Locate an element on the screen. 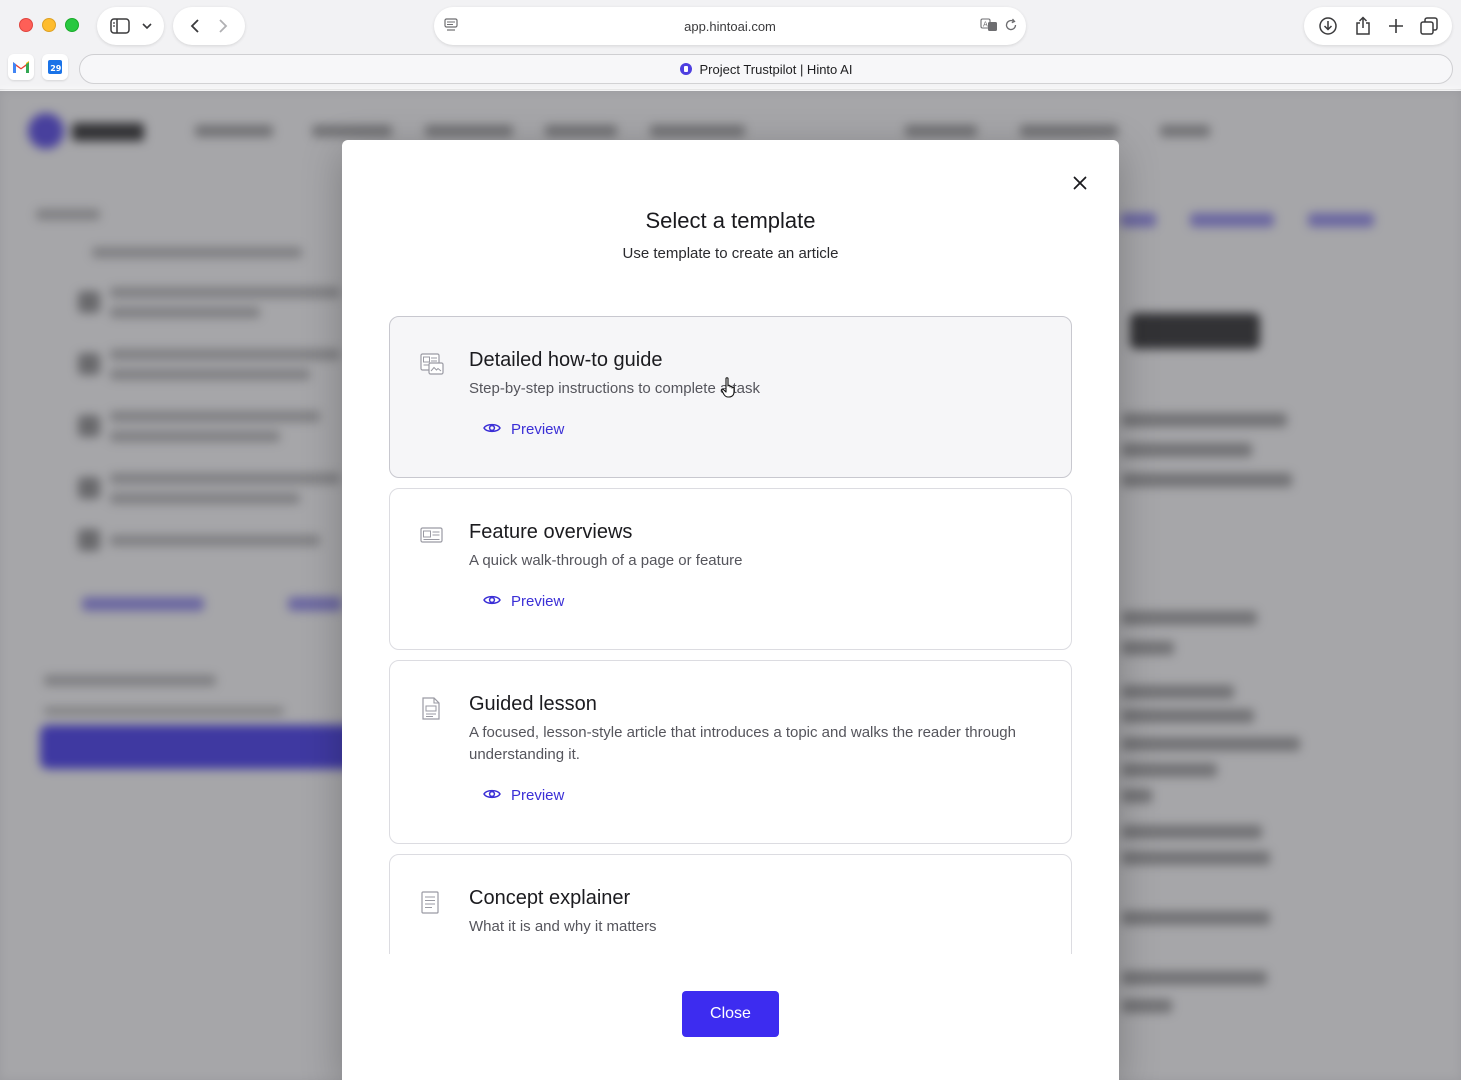  tab-overview-icon is located at coordinates (1429, 26).